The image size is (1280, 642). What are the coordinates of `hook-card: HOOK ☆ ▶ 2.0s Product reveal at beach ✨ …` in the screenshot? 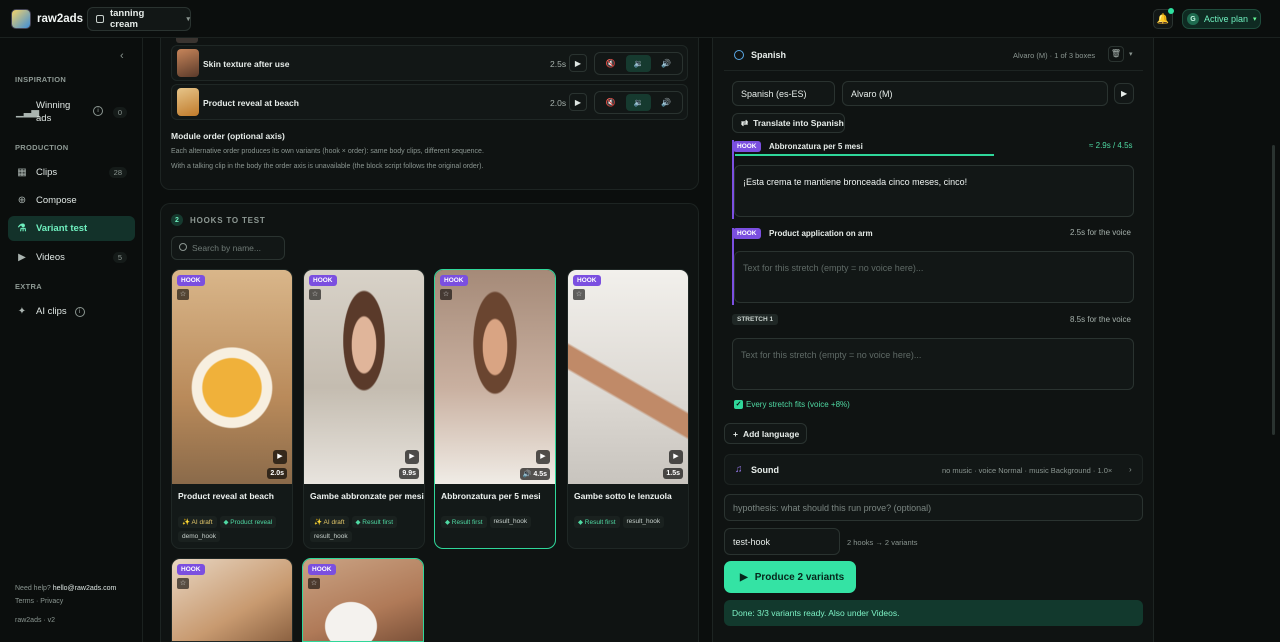 It's located at (232, 409).